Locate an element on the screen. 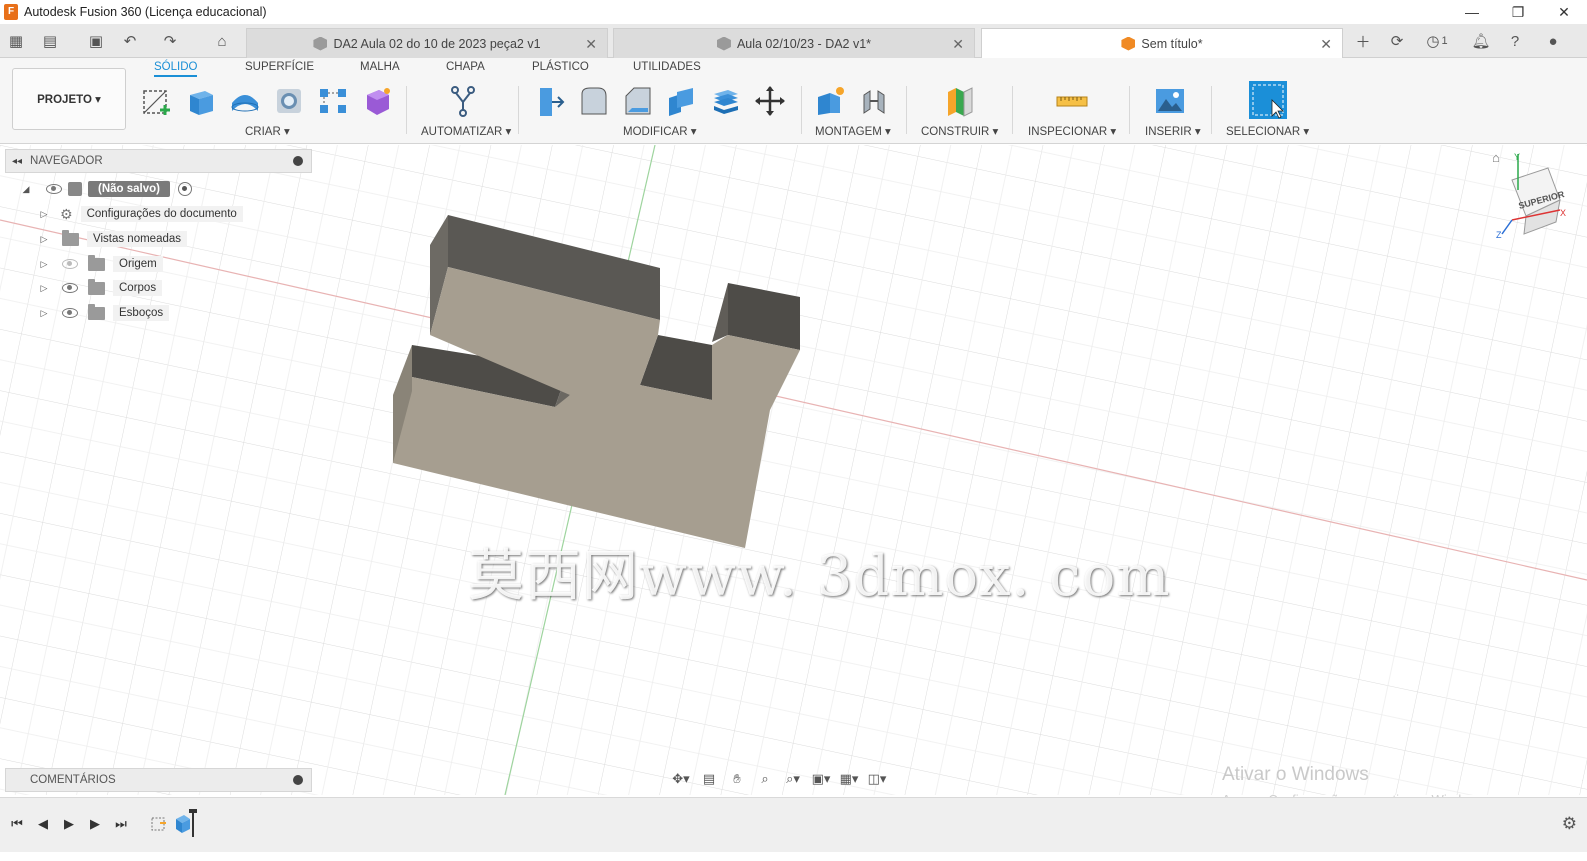  pattern-icon is located at coordinates (333, 101).